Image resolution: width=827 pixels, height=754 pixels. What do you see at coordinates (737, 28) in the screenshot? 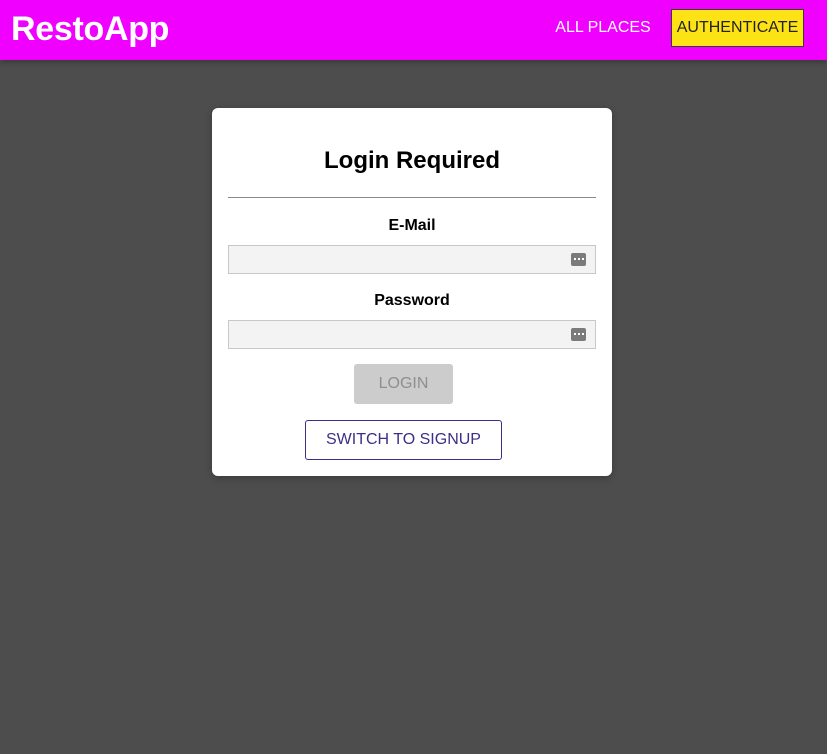
I see `nav-authenticate-link: AUTHENTICATE` at bounding box center [737, 28].